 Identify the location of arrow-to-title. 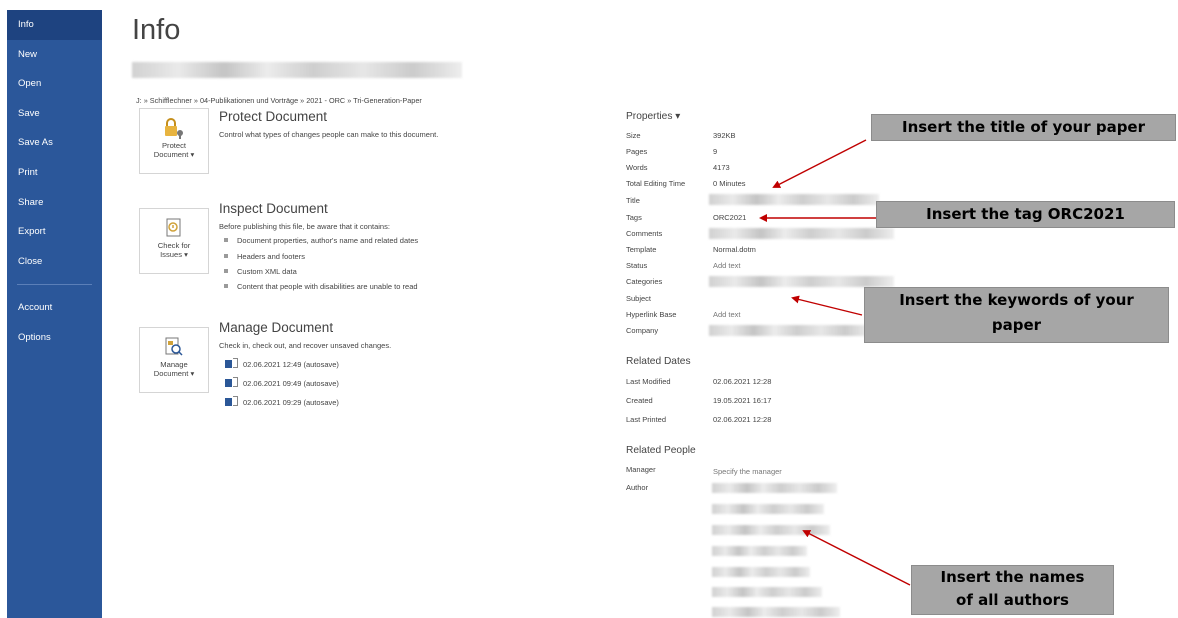
(819, 163).